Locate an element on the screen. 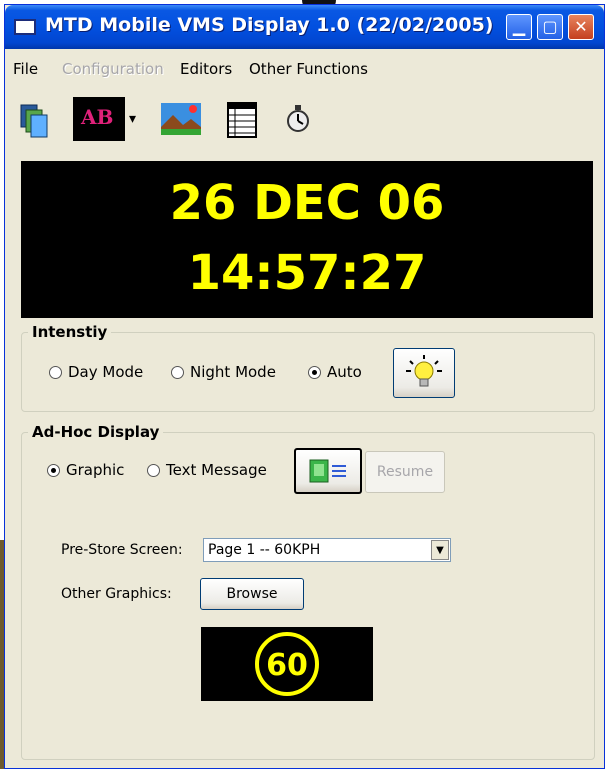 The width and height of the screenshot is (609, 769). picture-icon is located at coordinates (181, 119).